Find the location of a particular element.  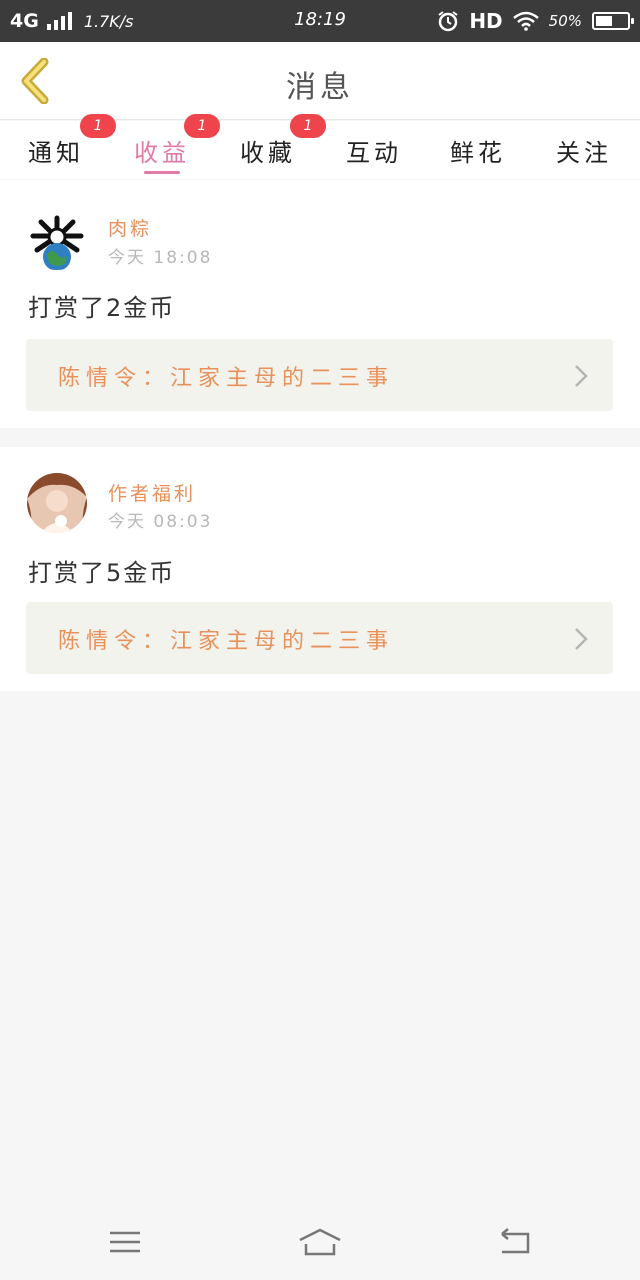

battery-percent: 50% is located at coordinates (565, 21).